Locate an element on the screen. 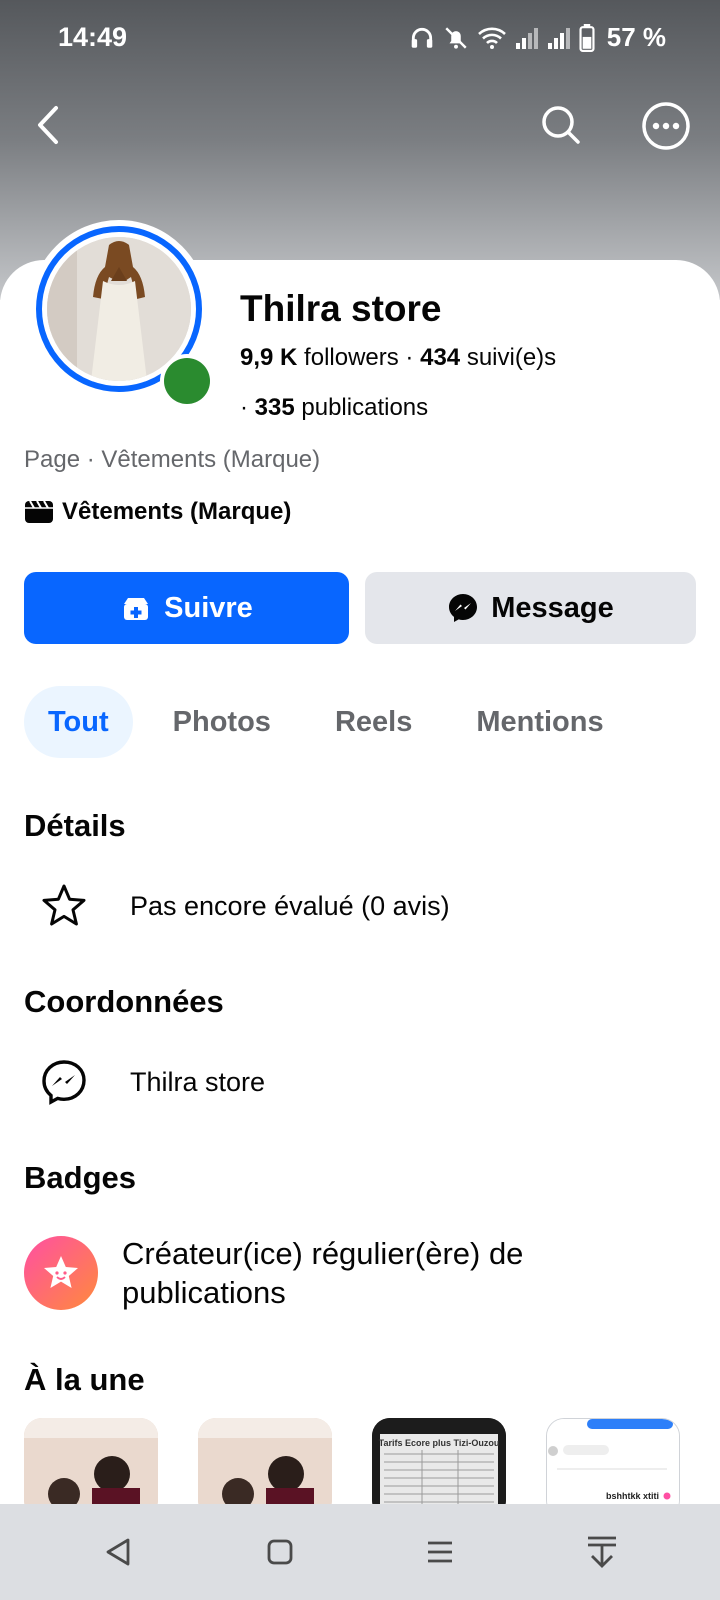 The image size is (720, 1600). featured-title: À la une is located at coordinates (84, 1379).